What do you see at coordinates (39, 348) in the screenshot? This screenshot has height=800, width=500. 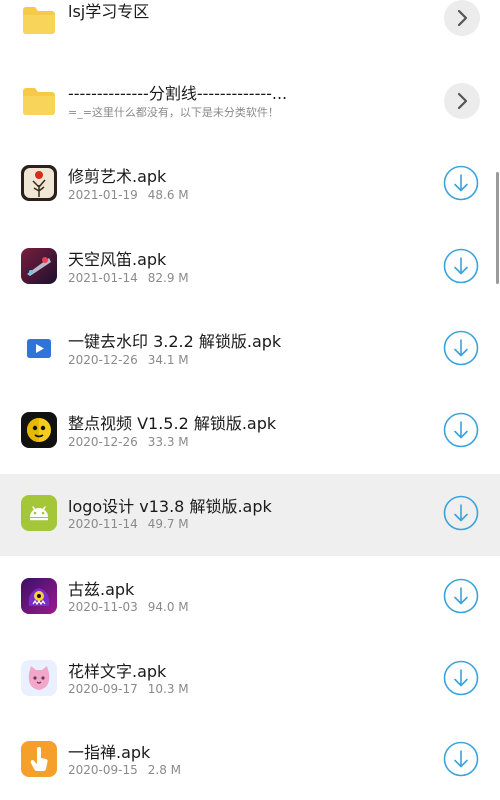 I see `video-play-app-icon` at bounding box center [39, 348].